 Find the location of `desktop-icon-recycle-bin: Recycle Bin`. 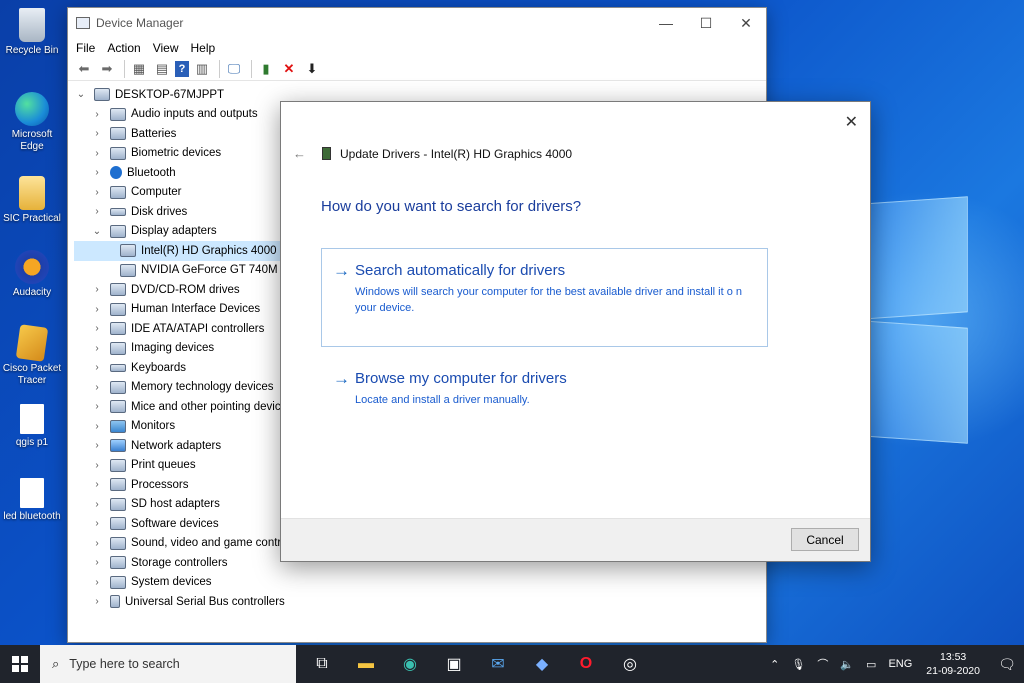

desktop-icon-recycle-bin: Recycle Bin is located at coordinates (32, 32).